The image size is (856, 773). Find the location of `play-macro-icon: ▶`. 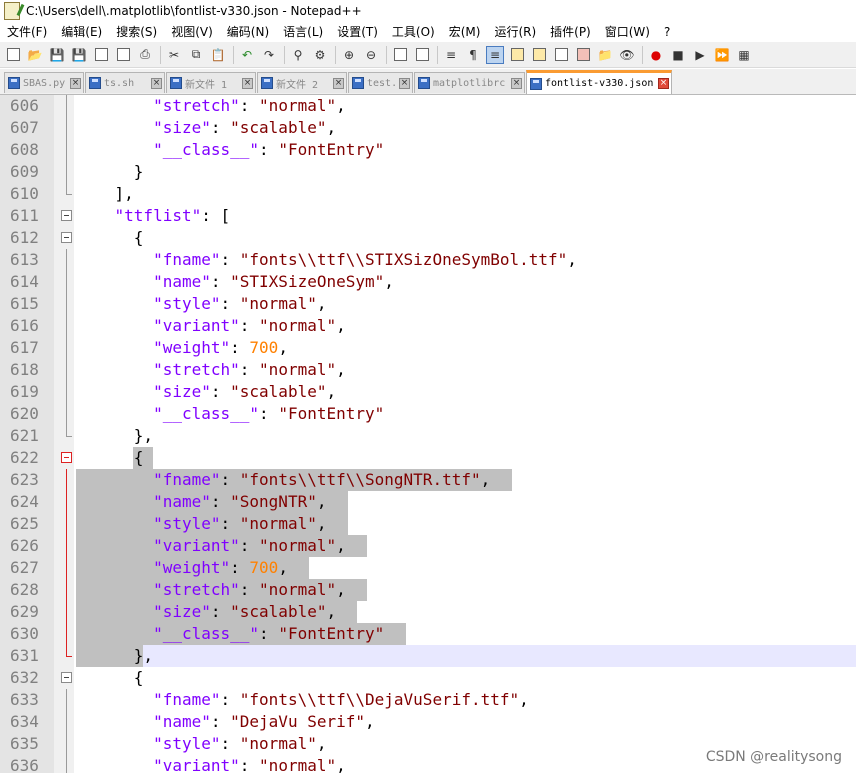

play-macro-icon: ▶ is located at coordinates (700, 55).